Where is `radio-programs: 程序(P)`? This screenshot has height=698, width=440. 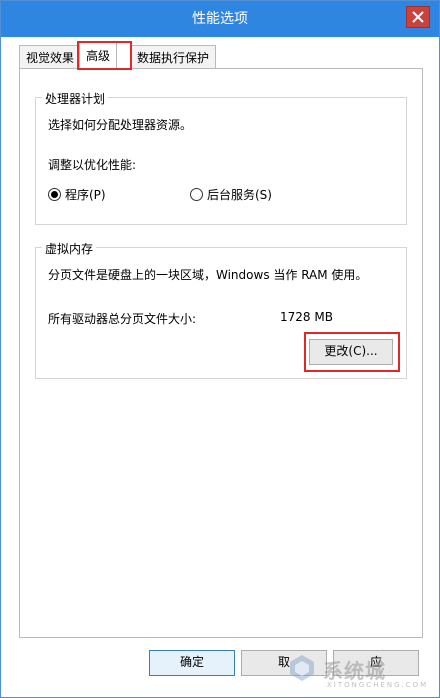 radio-programs: 程序(P) is located at coordinates (77, 194).